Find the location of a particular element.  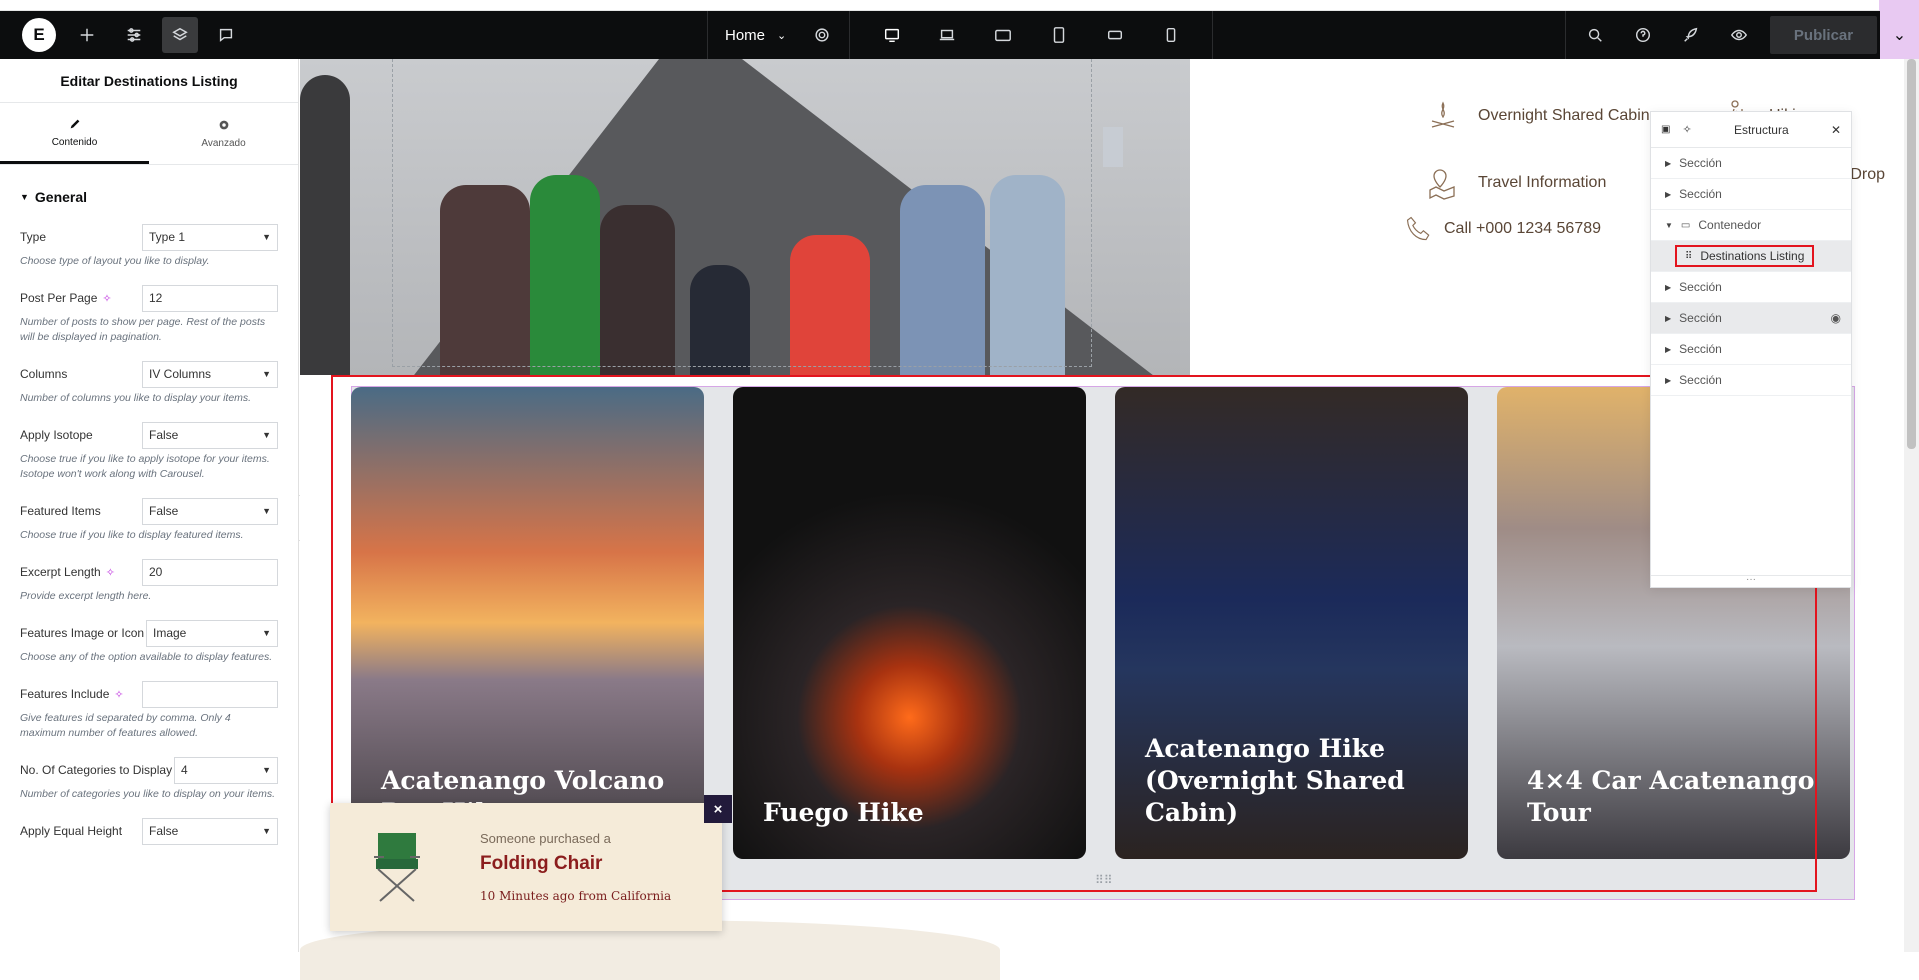

navigator-item-label: Destinations Listing is located at coordinates (1752, 256).